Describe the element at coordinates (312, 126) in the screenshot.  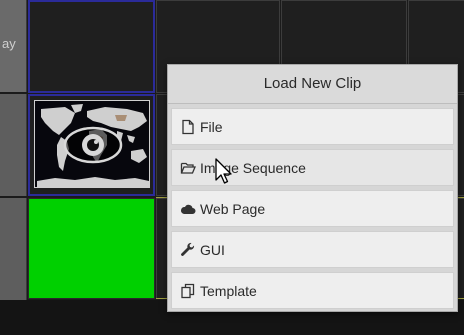
I see `menu-item-file: File` at that location.